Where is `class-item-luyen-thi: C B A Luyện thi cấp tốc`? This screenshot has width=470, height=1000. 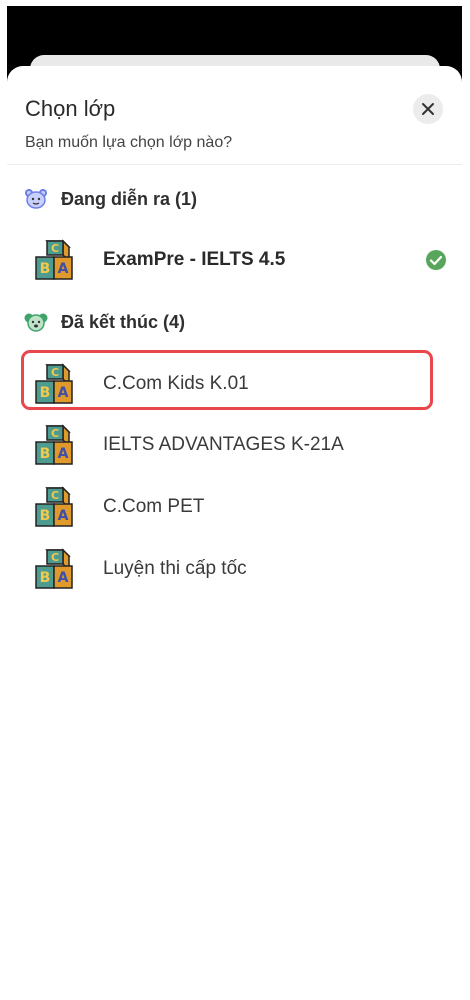
class-item-luyen-thi: C B A Luyện thi cấp tốc is located at coordinates (235, 569).